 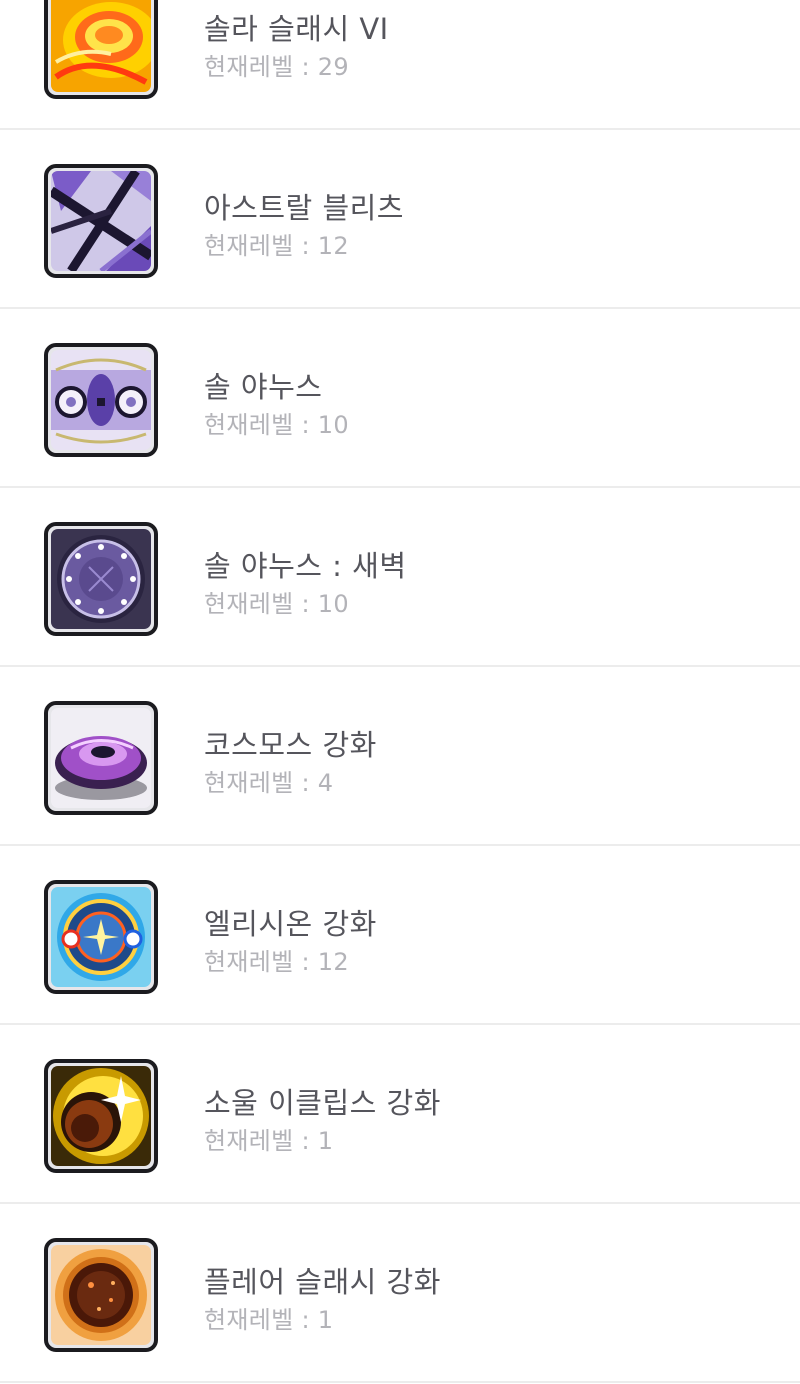 I want to click on skill-row: 플레어 슬래시 강화 현재레벨 : 1, so click(x=400, y=1293).